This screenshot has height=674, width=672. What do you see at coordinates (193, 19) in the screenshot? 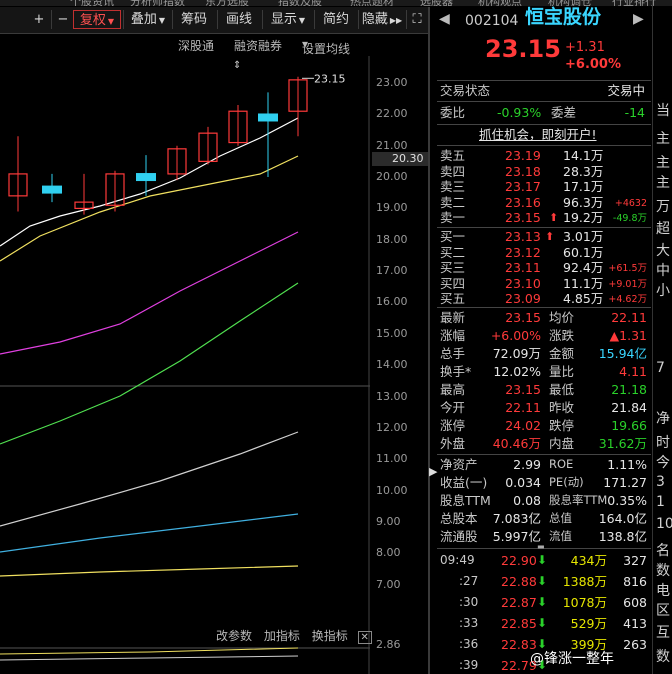
I see `chip-button: 筹码` at bounding box center [193, 19].